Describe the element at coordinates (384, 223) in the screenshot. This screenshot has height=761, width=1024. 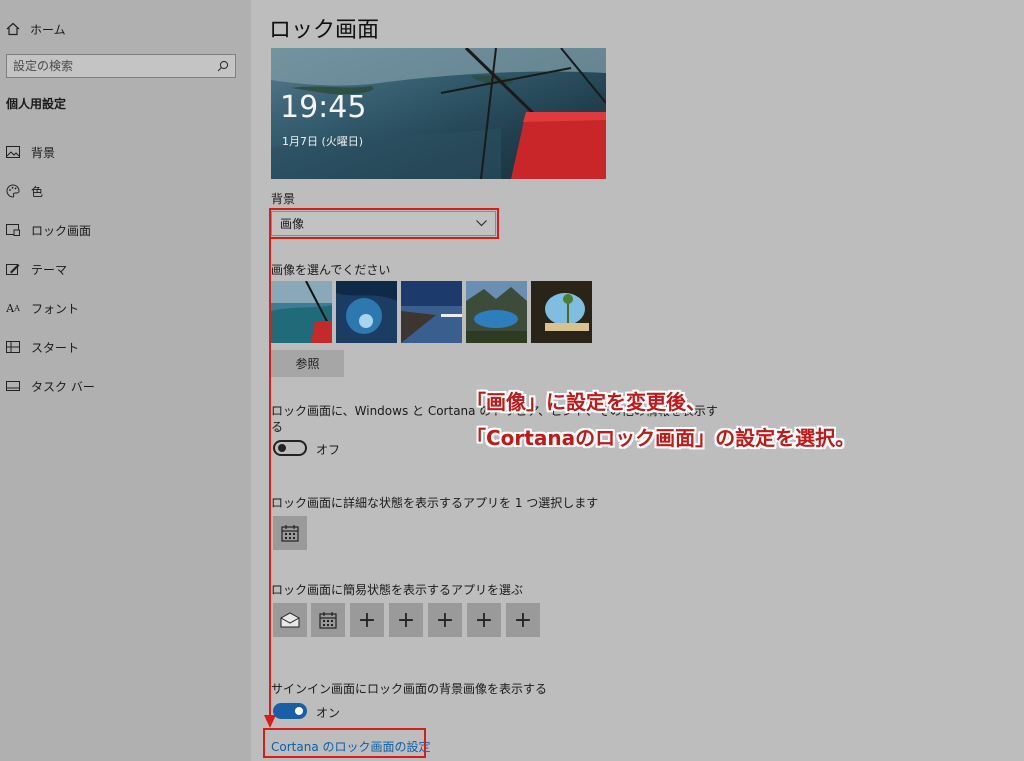
I see `dropdown-highlight-box` at that location.